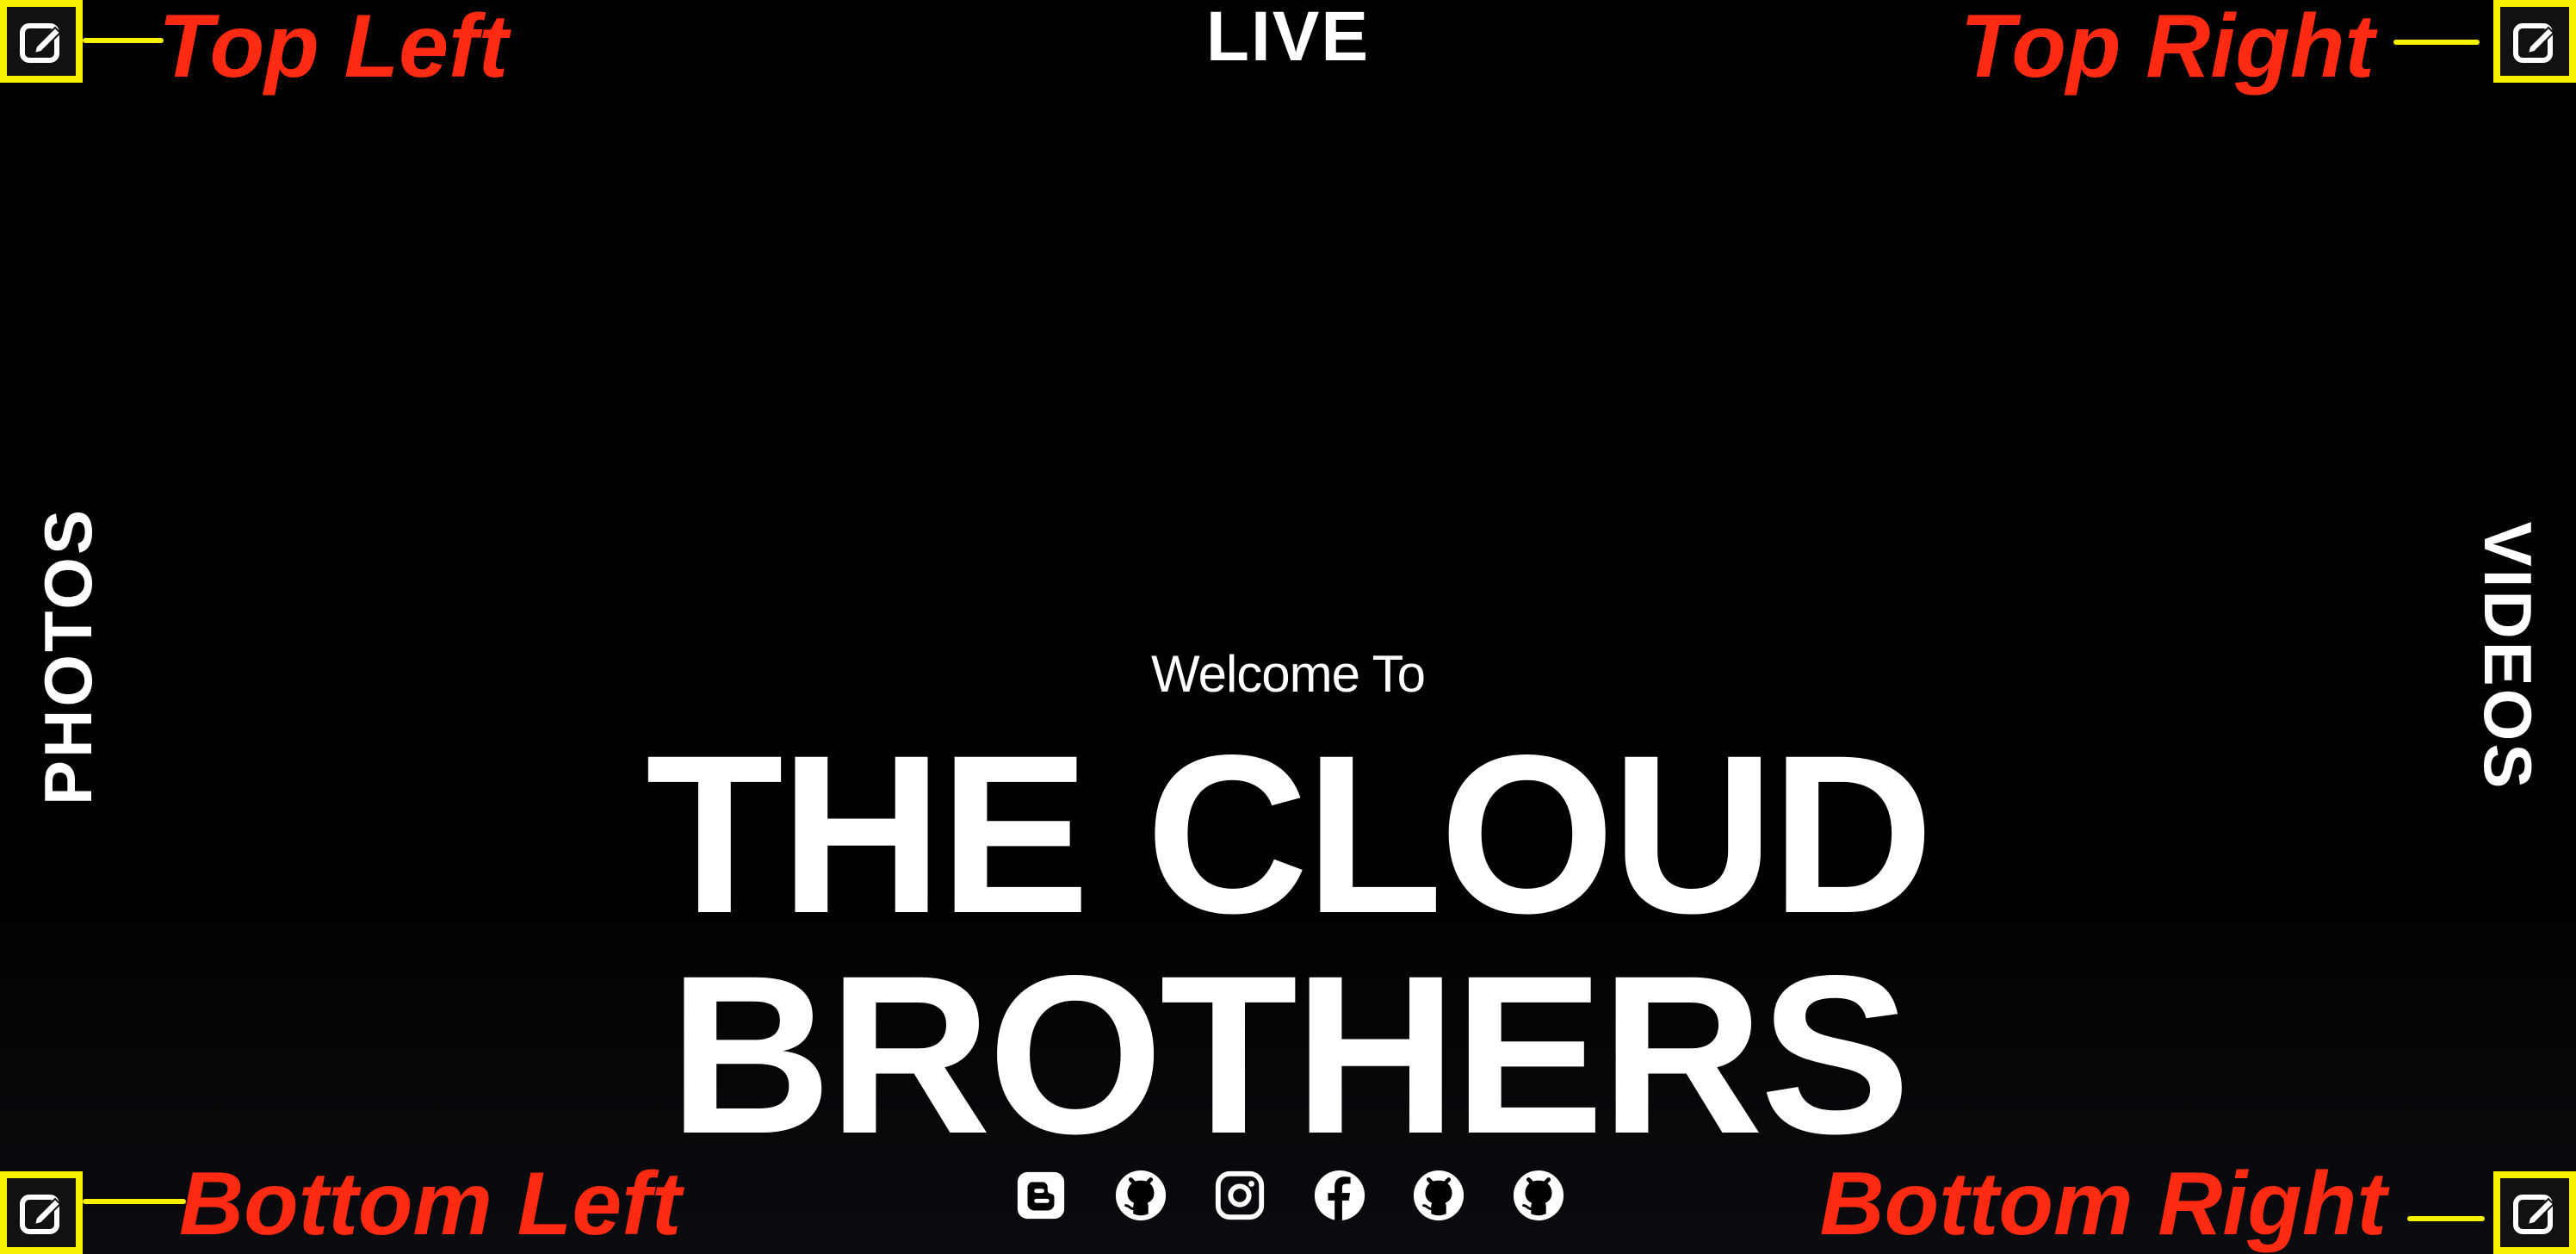 Image resolution: width=2576 pixels, height=1254 pixels. I want to click on edit-button-bottom-right, so click(2535, 1212).